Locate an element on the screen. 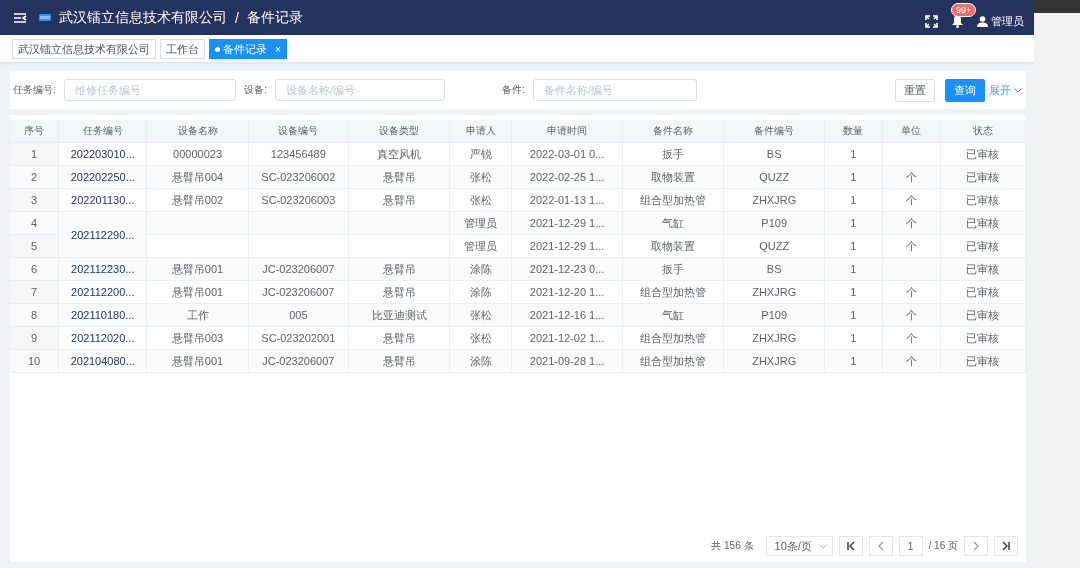  table-cell: 9 is located at coordinates (34, 338).